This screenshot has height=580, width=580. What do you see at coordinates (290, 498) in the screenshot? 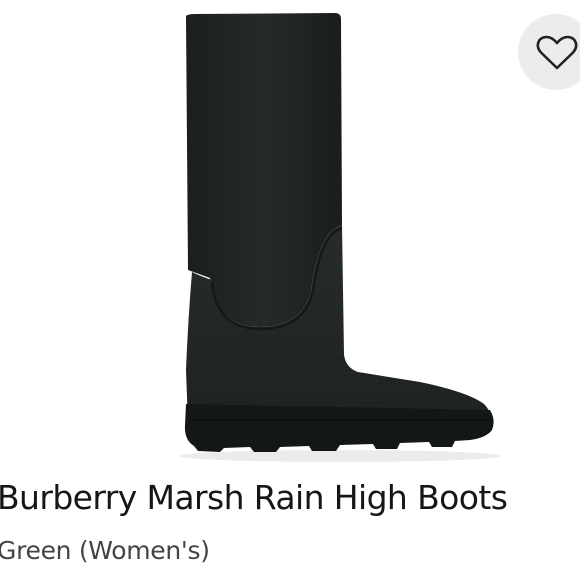
I see `product-title: Burberry Marsh Rain High Boots` at bounding box center [290, 498].